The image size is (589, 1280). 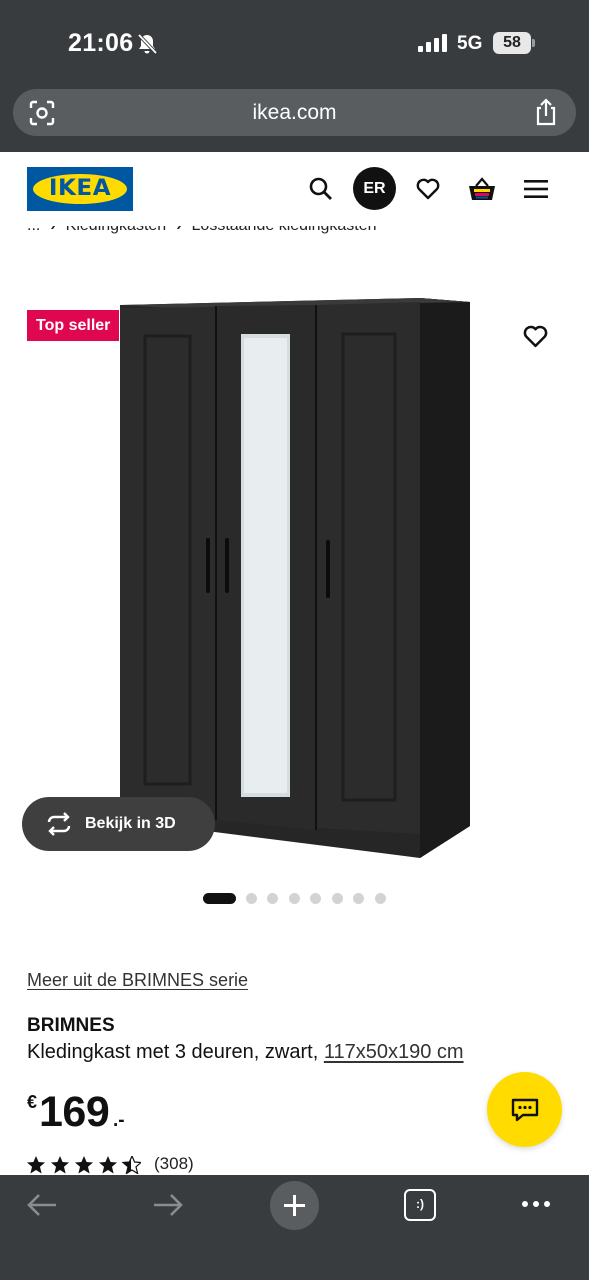 What do you see at coordinates (420, 1205) in the screenshot?
I see `tabs-icon: :)` at bounding box center [420, 1205].